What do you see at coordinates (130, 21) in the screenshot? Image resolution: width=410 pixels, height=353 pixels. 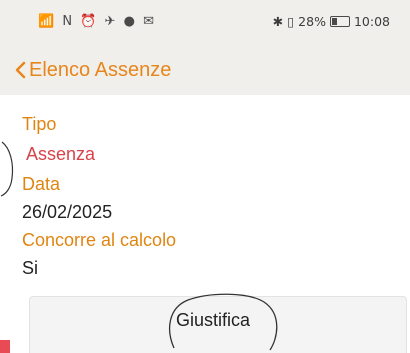 I see `record-icon: ●` at bounding box center [130, 21].